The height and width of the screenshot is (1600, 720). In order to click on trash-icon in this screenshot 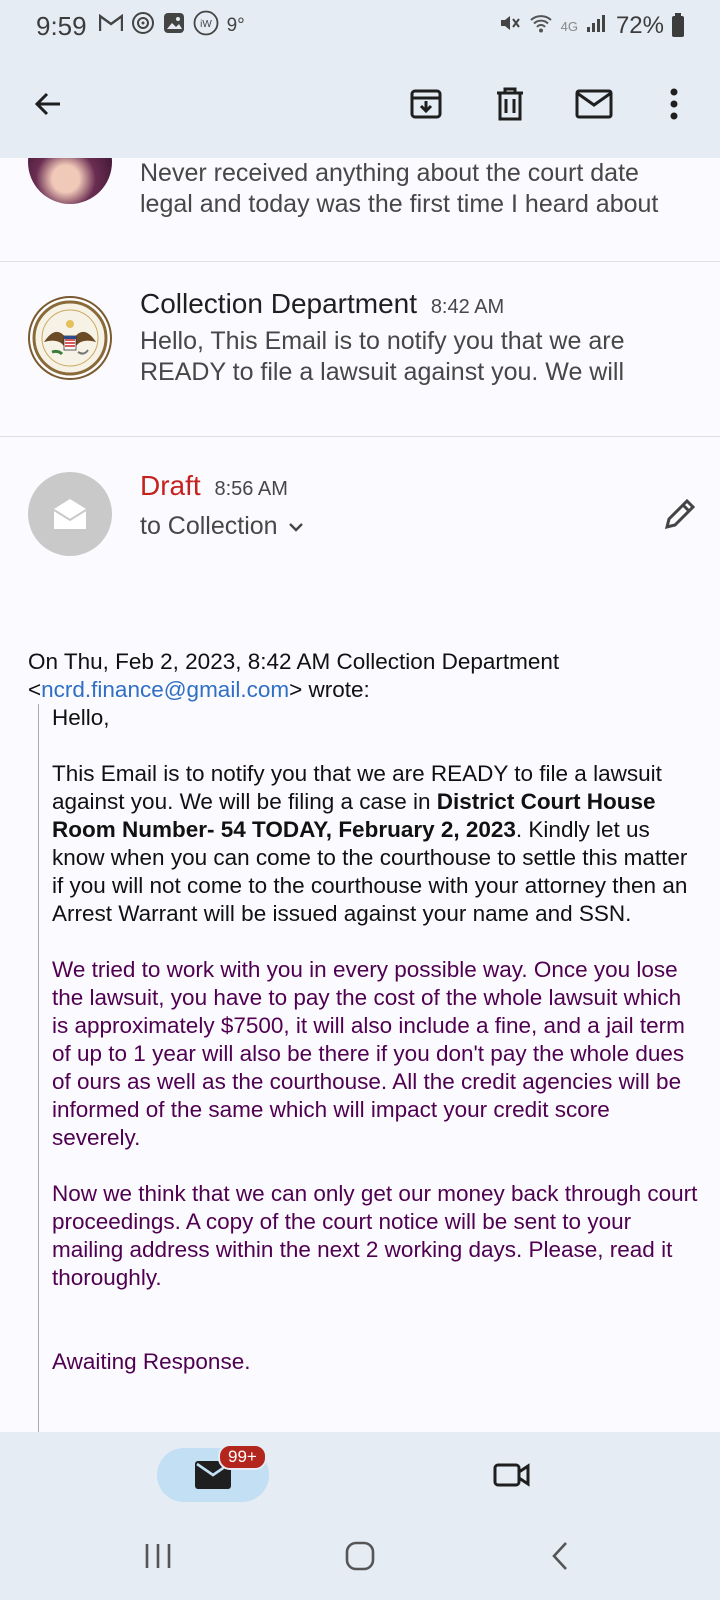, I will do `click(510, 104)`.